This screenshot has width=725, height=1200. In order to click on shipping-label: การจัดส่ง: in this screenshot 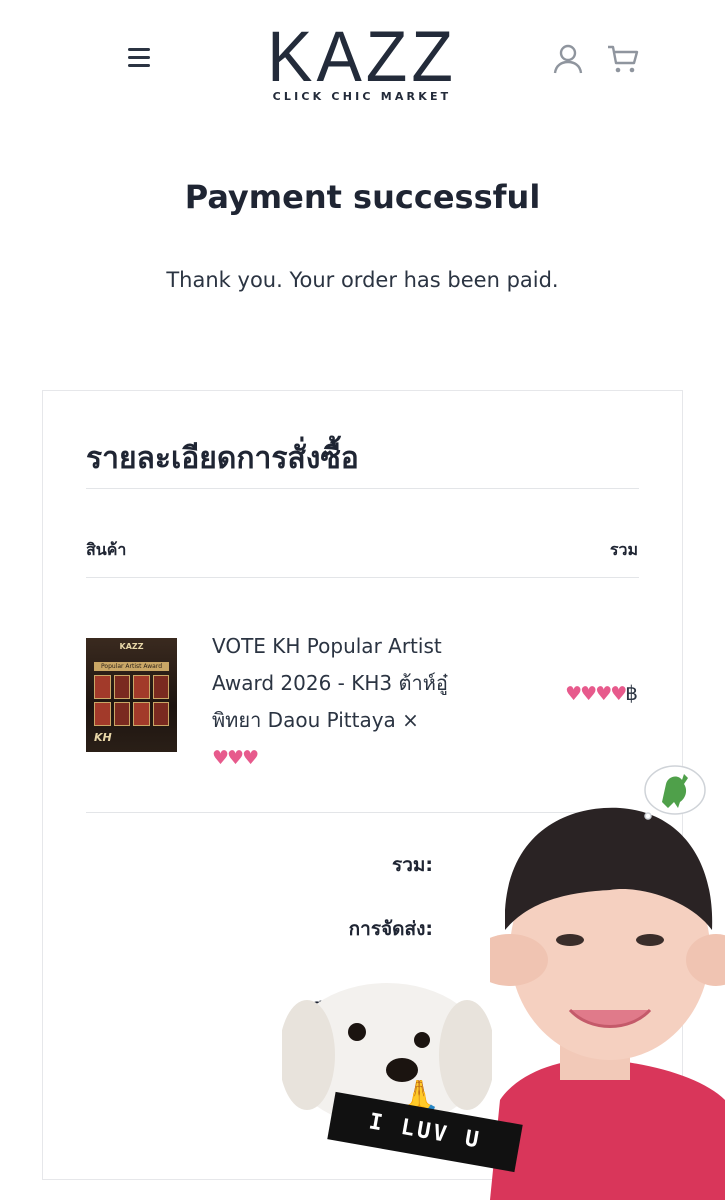, I will do `click(390, 929)`.